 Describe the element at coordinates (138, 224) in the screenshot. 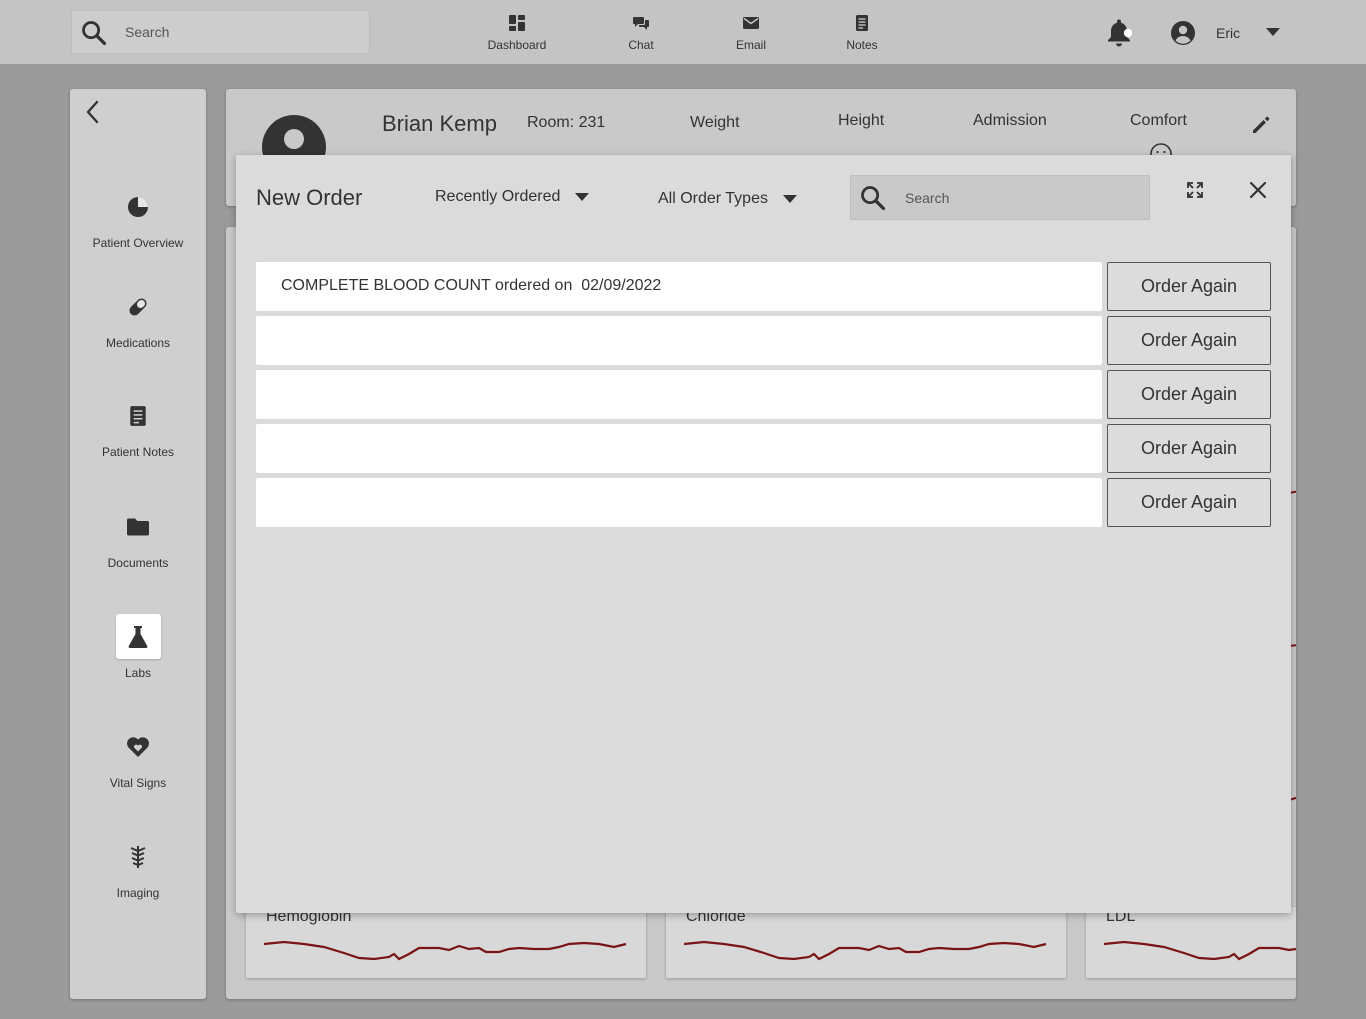

I see `sidebar-item-patient-overview: Patient Overview` at that location.